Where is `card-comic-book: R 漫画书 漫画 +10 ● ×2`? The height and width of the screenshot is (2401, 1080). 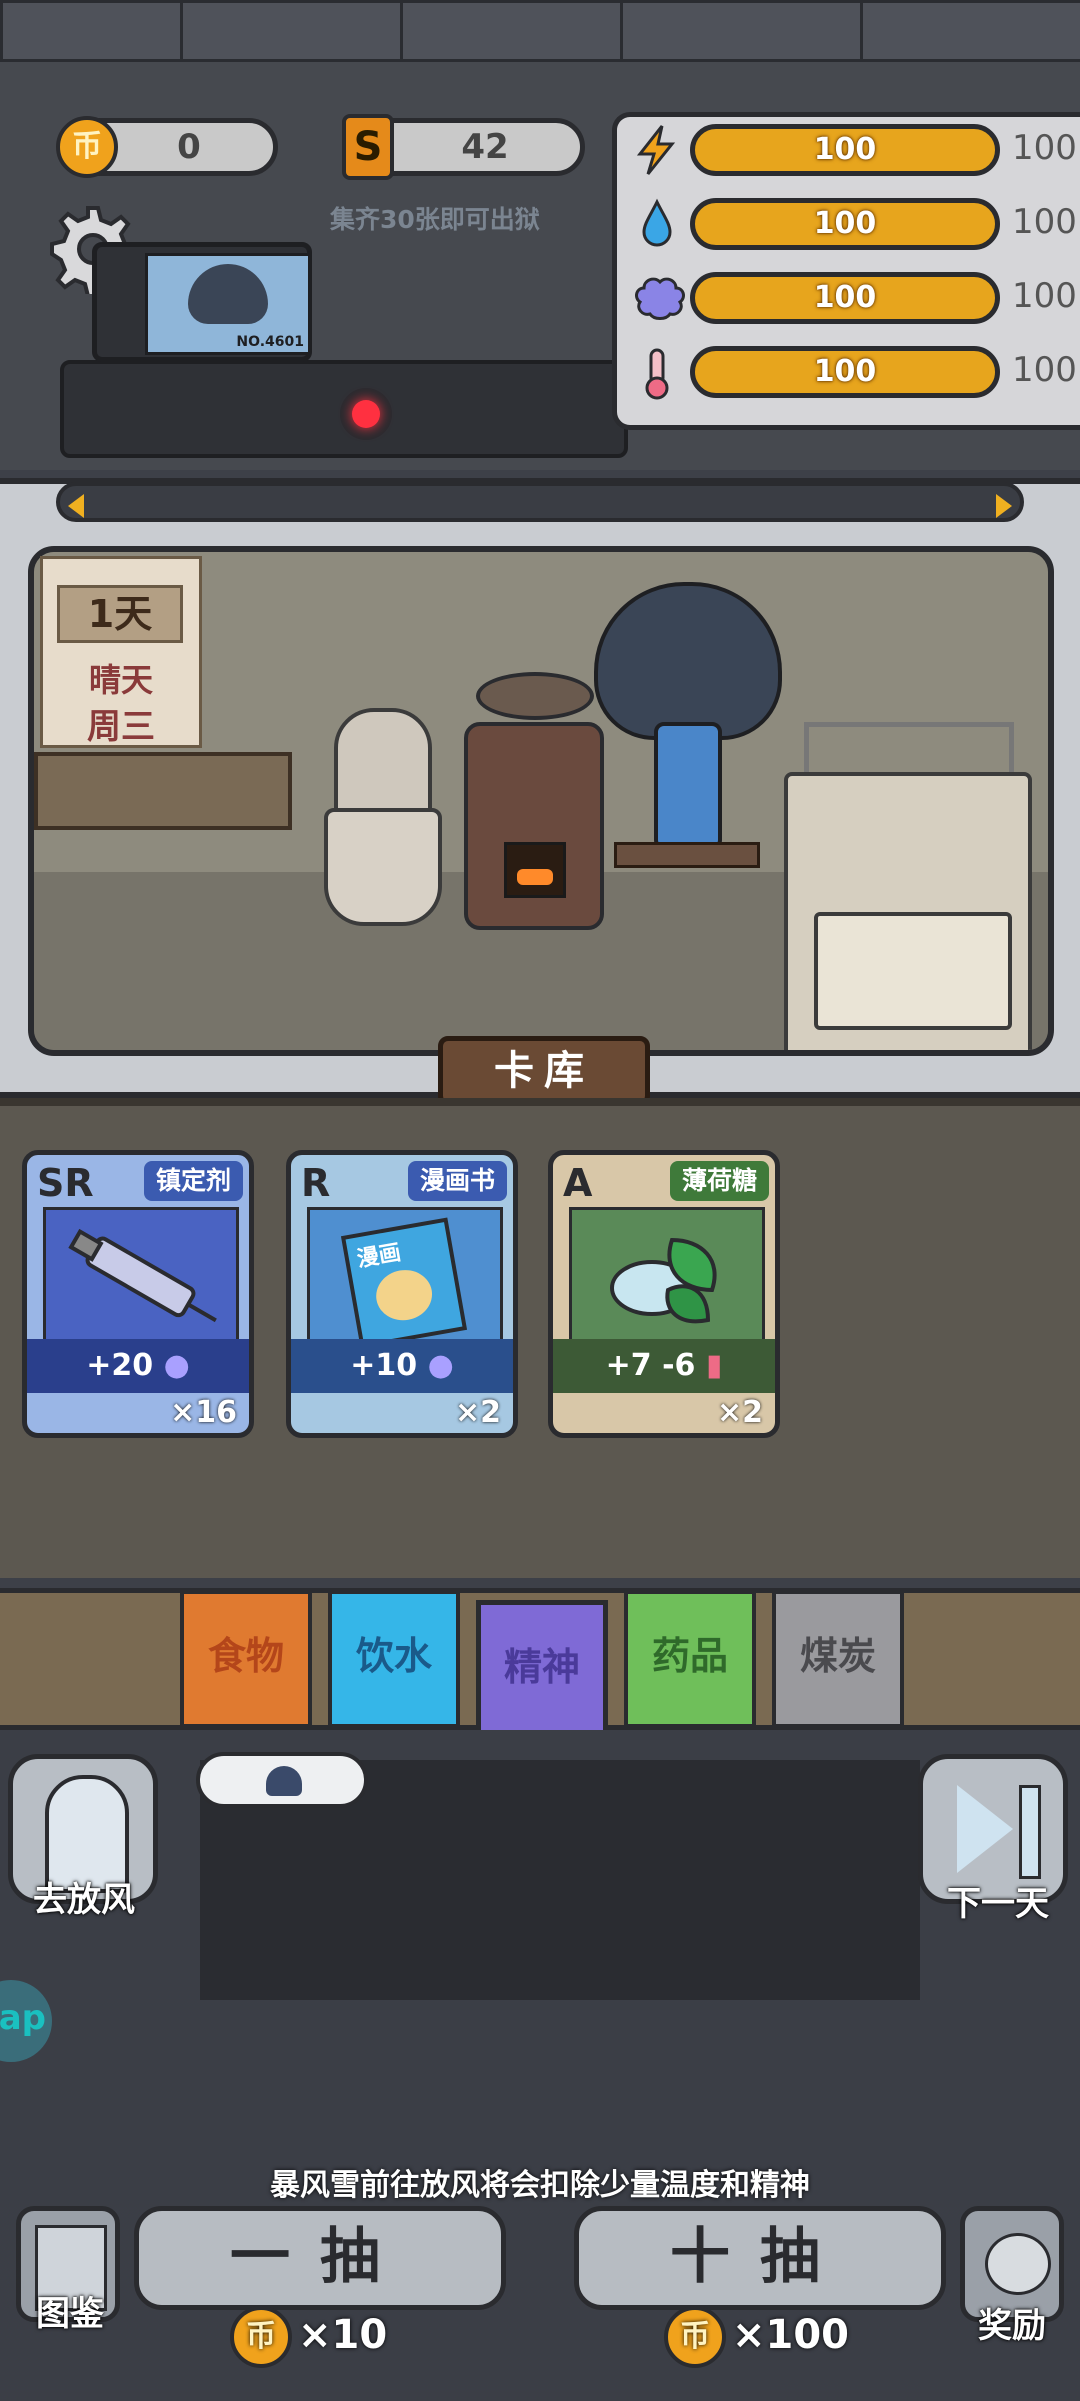 card-comic-book: R 漫画书 漫画 +10 ● ×2 is located at coordinates (402, 1294).